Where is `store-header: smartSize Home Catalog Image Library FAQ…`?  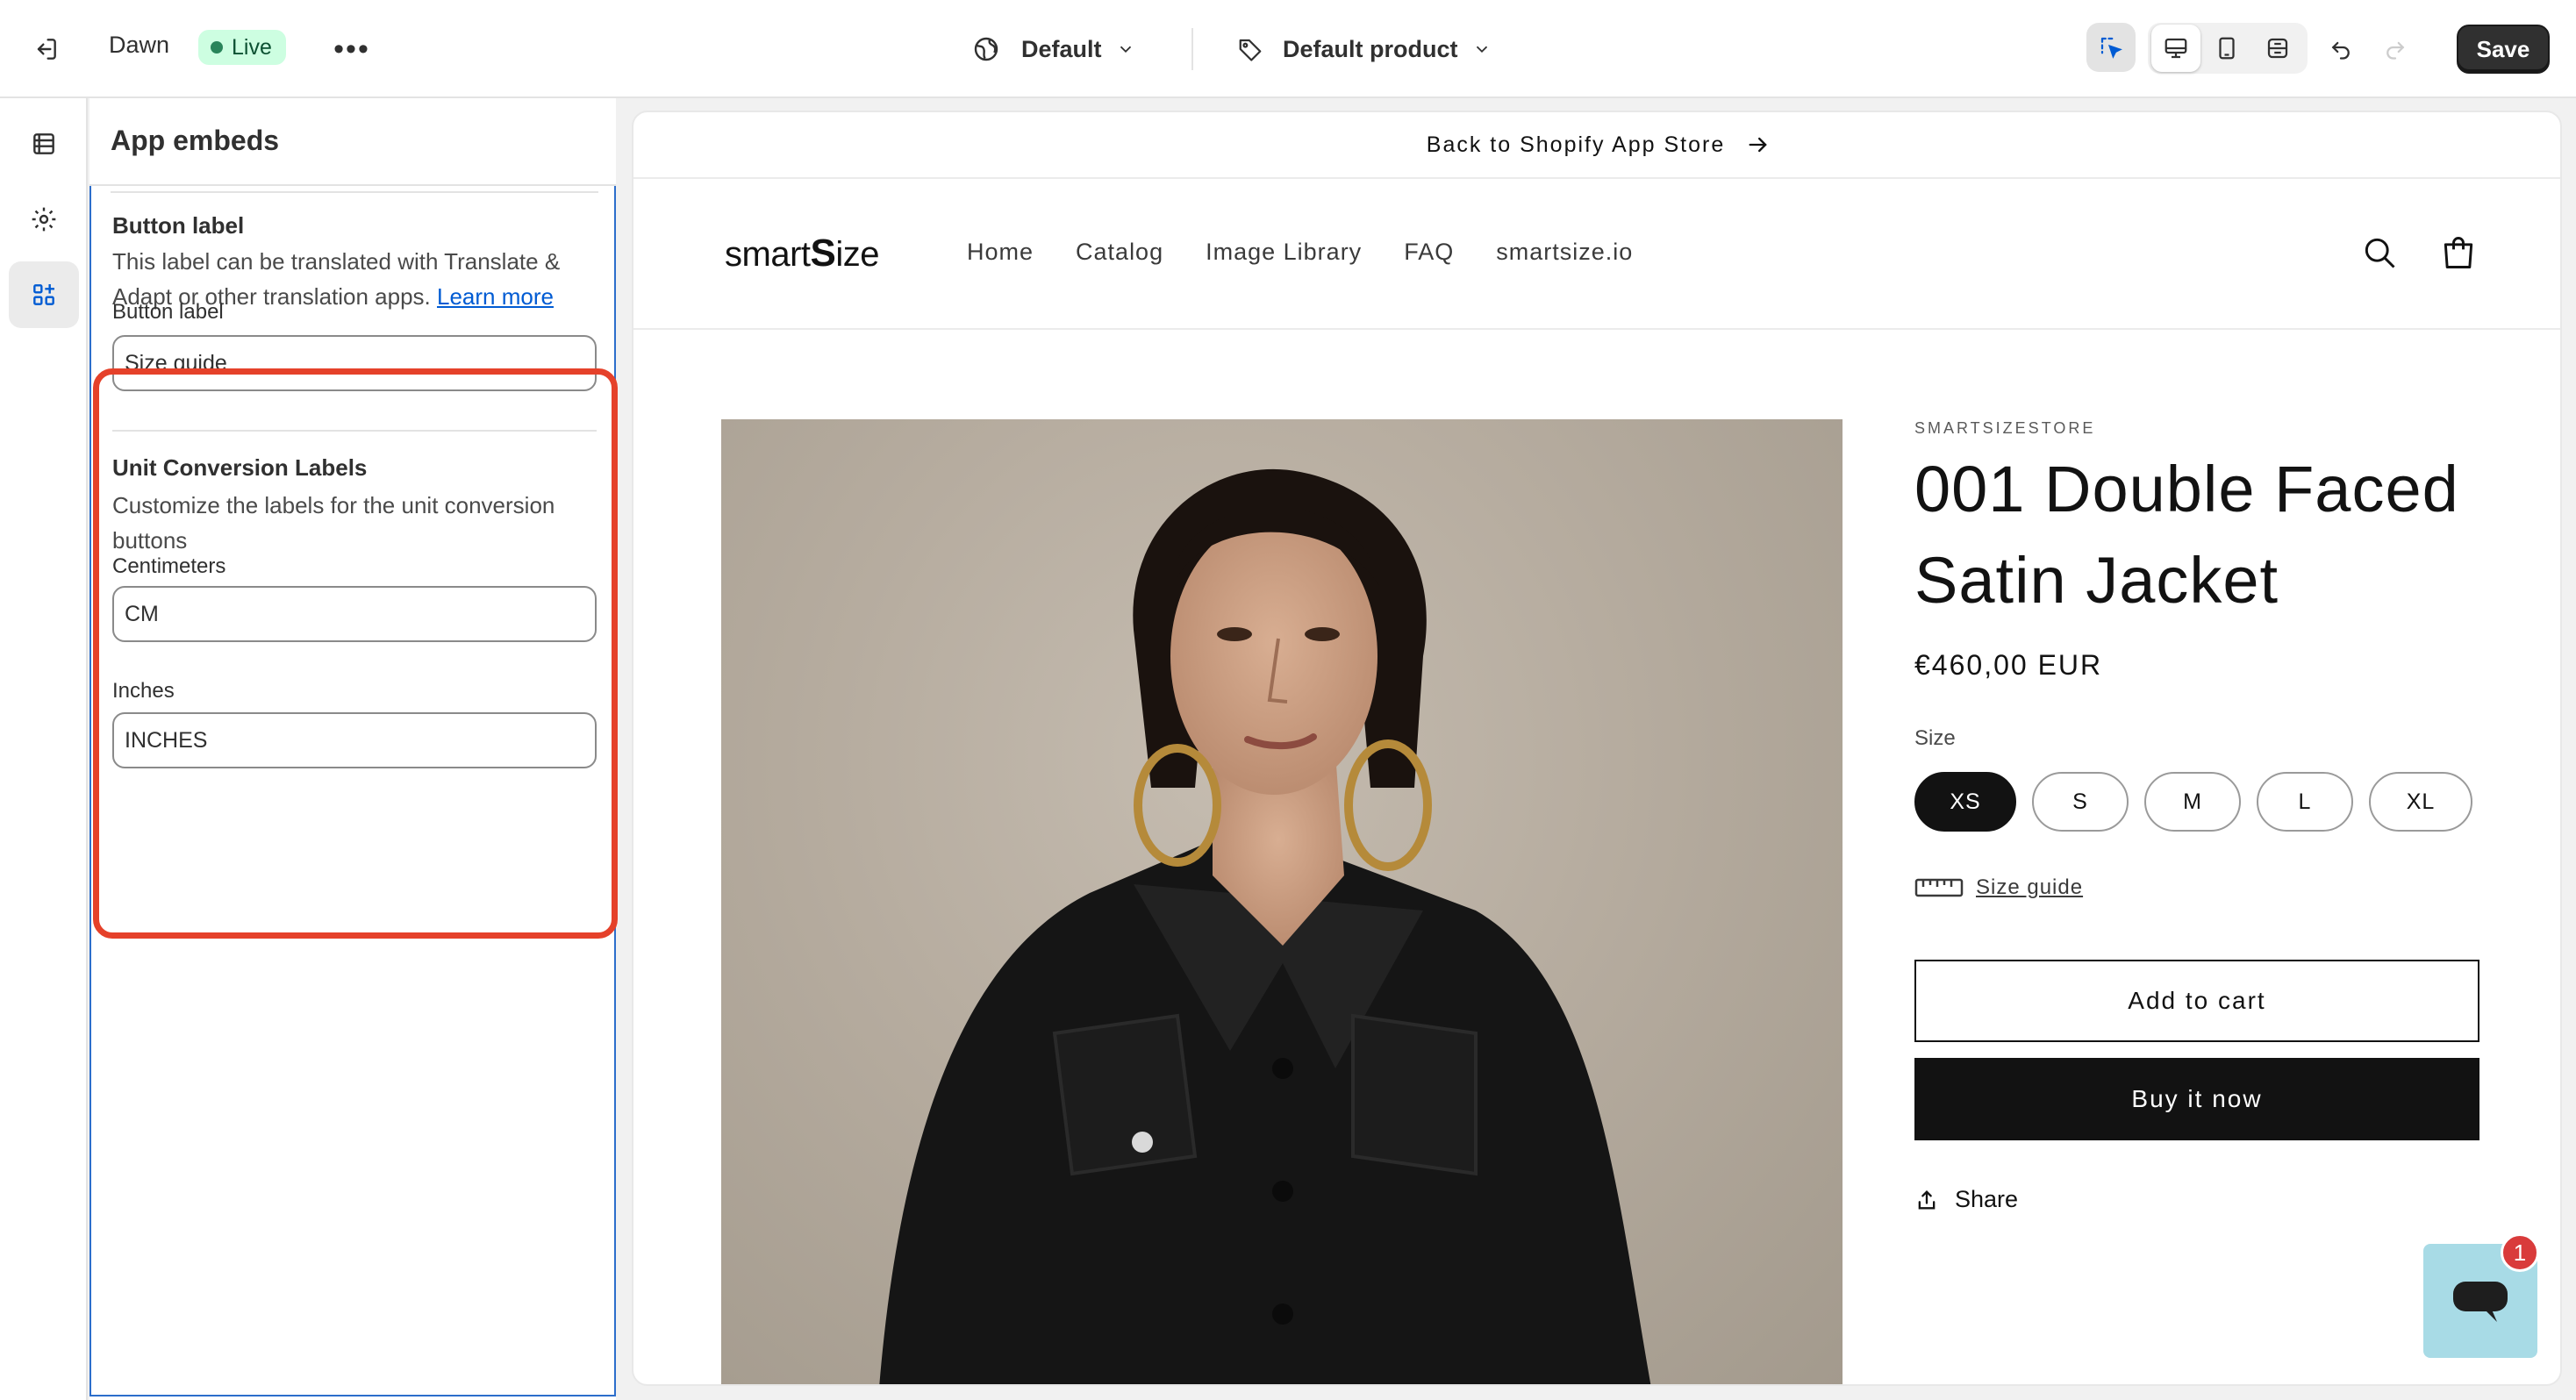
store-header: smartSize Home Catalog Image Library FAQ… is located at coordinates (1596, 254).